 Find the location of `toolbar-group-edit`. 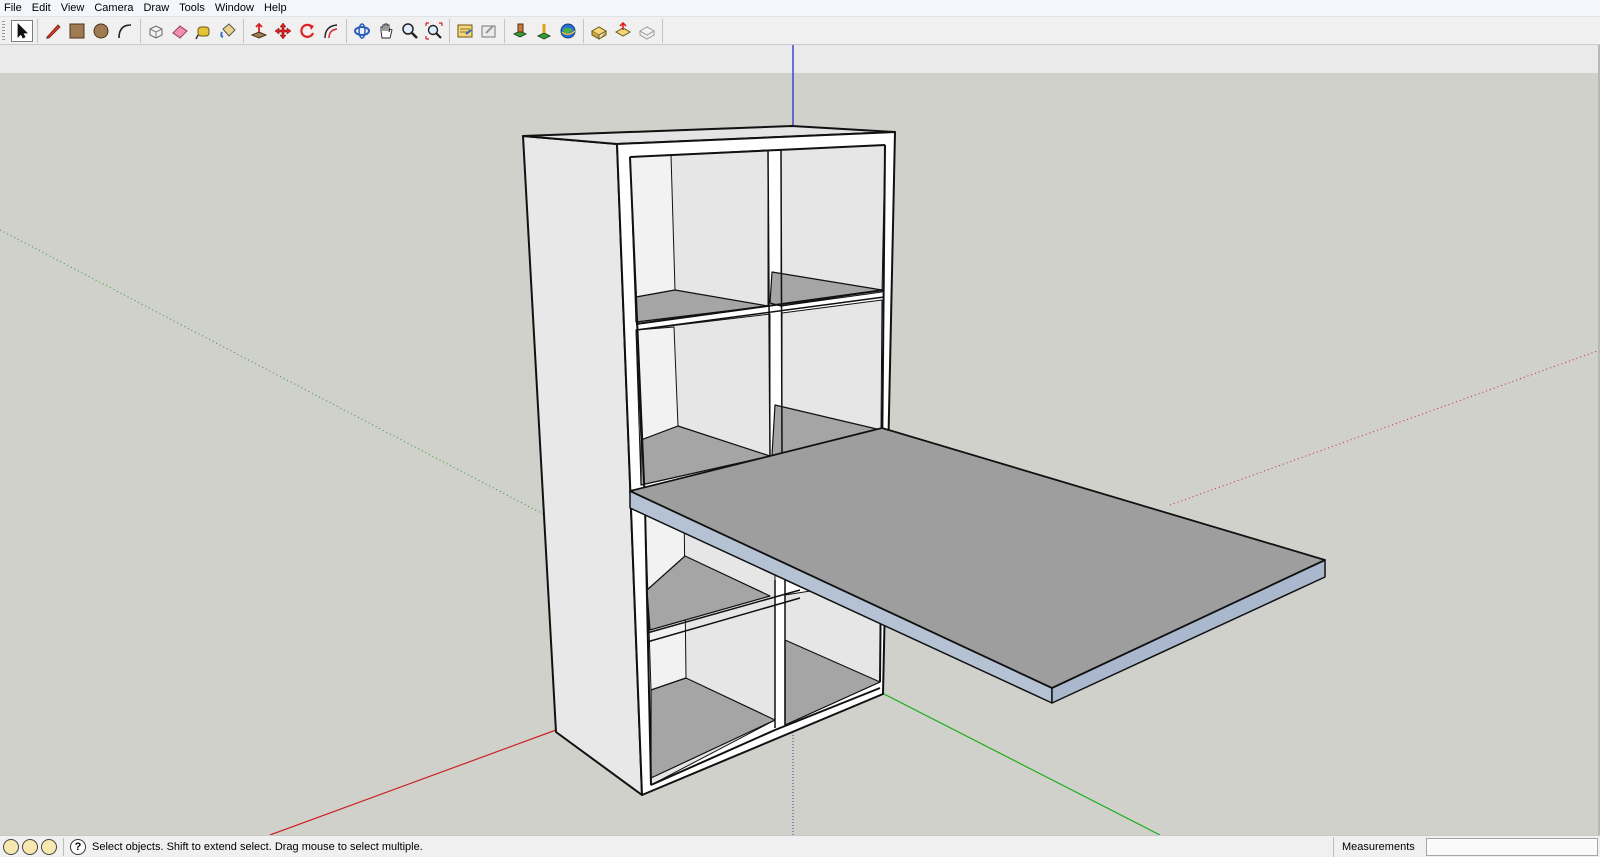

toolbar-group-edit is located at coordinates (192, 30).